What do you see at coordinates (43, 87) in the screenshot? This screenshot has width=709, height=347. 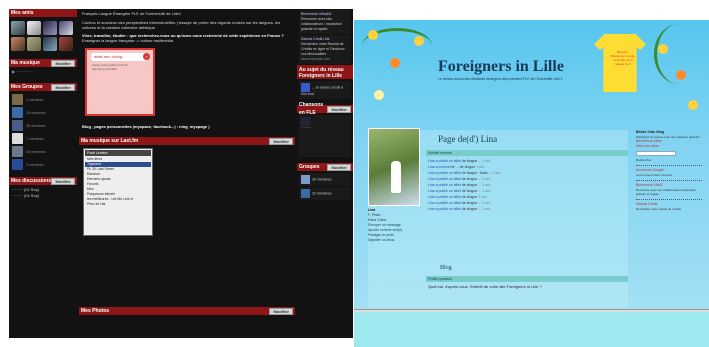 I see `mes-groupes-header: Mes Groupes Modifier` at bounding box center [43, 87].